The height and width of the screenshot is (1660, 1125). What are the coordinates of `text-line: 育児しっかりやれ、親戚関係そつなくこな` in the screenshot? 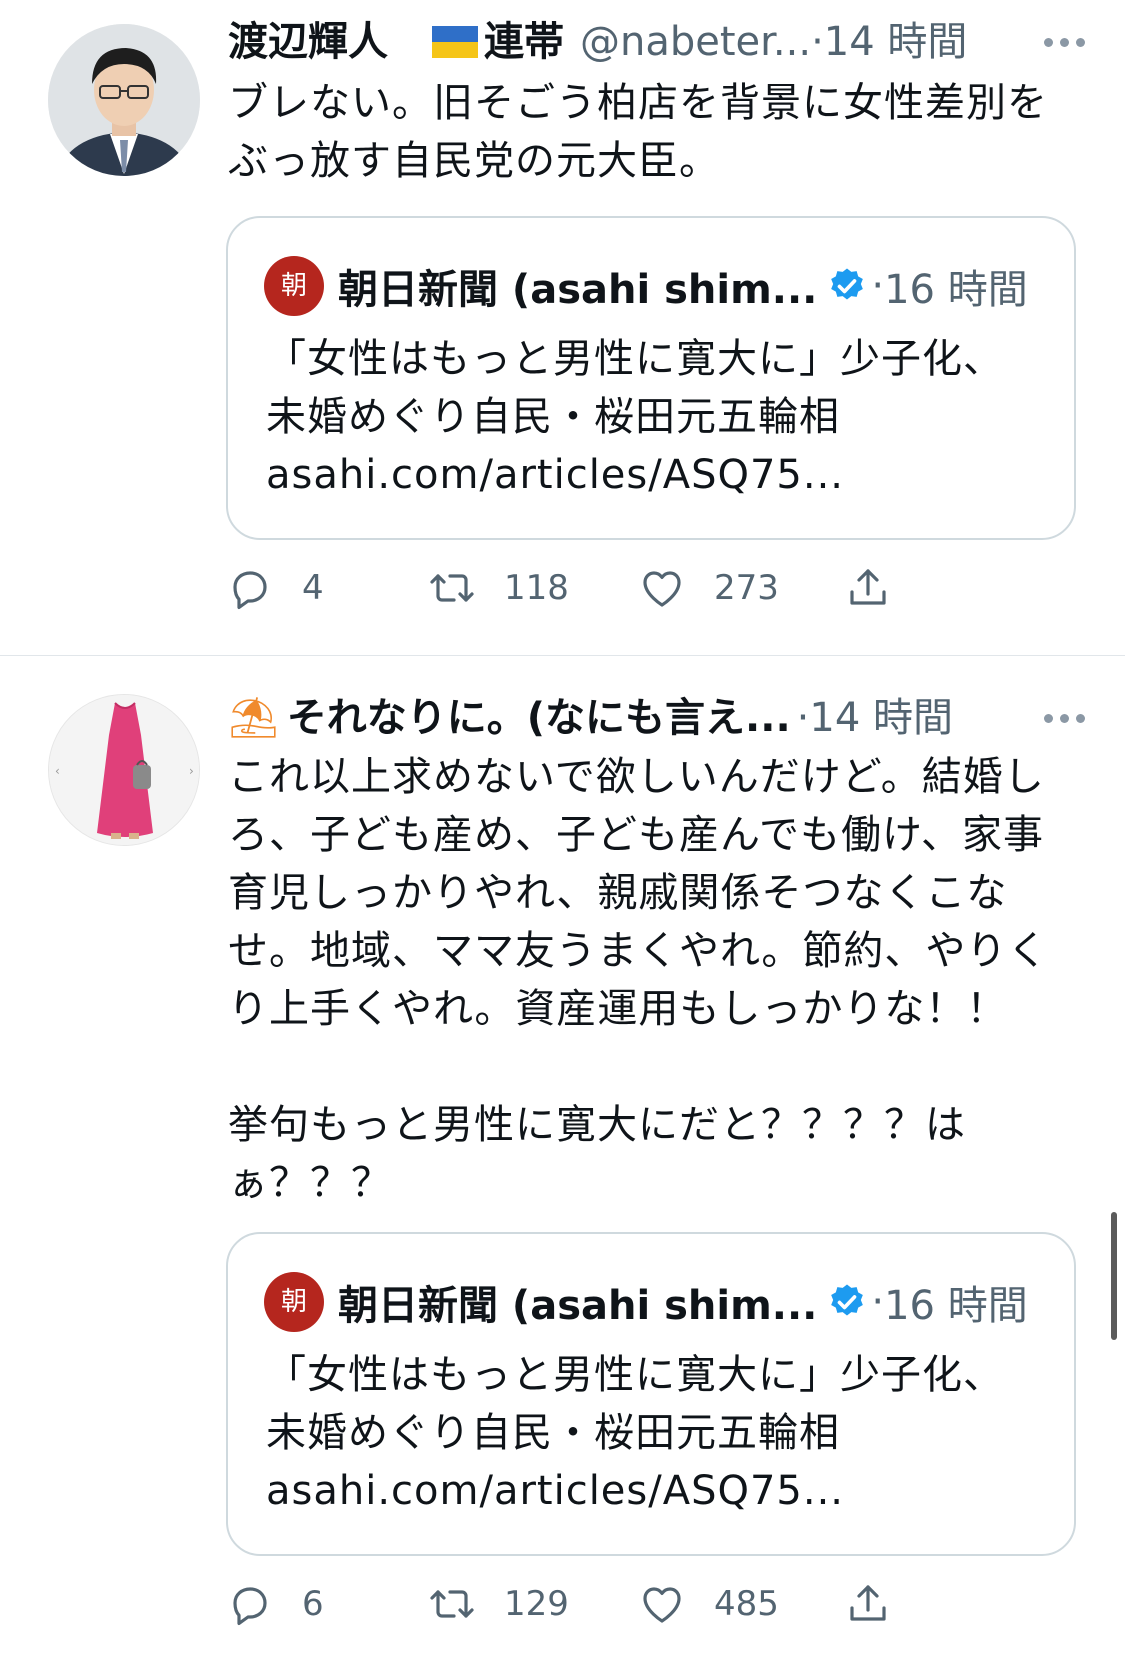 It's located at (618, 893).